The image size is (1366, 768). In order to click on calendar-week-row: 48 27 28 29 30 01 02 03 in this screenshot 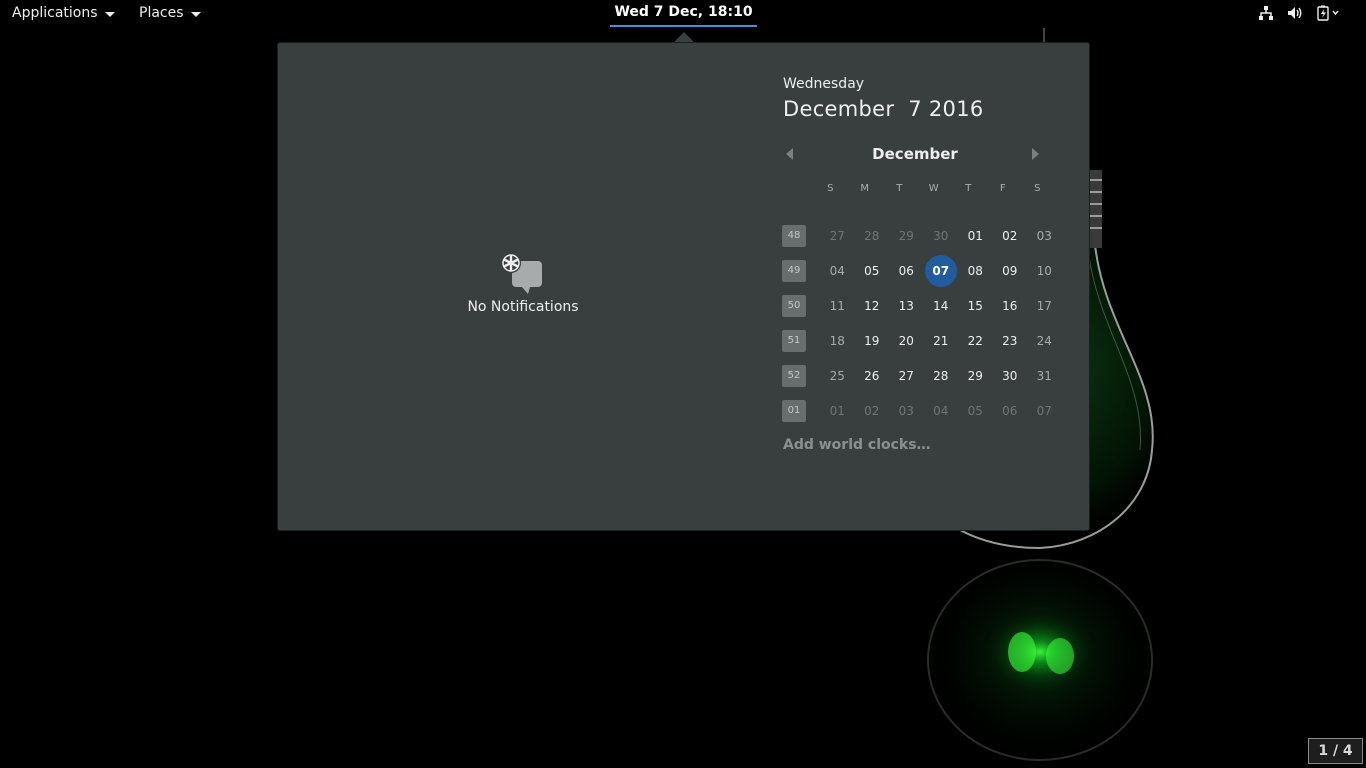, I will do `click(922, 235)`.